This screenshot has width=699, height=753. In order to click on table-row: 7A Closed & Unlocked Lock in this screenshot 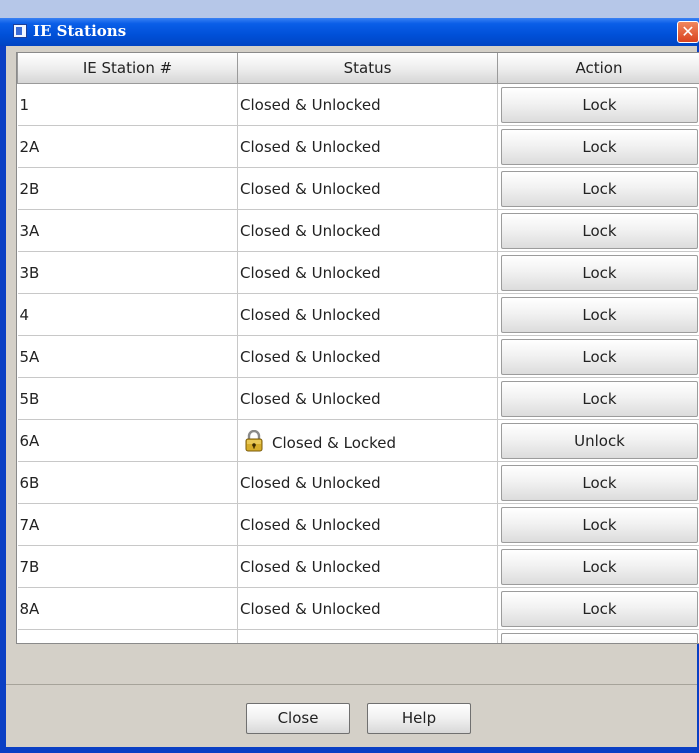, I will do `click(358, 524)`.